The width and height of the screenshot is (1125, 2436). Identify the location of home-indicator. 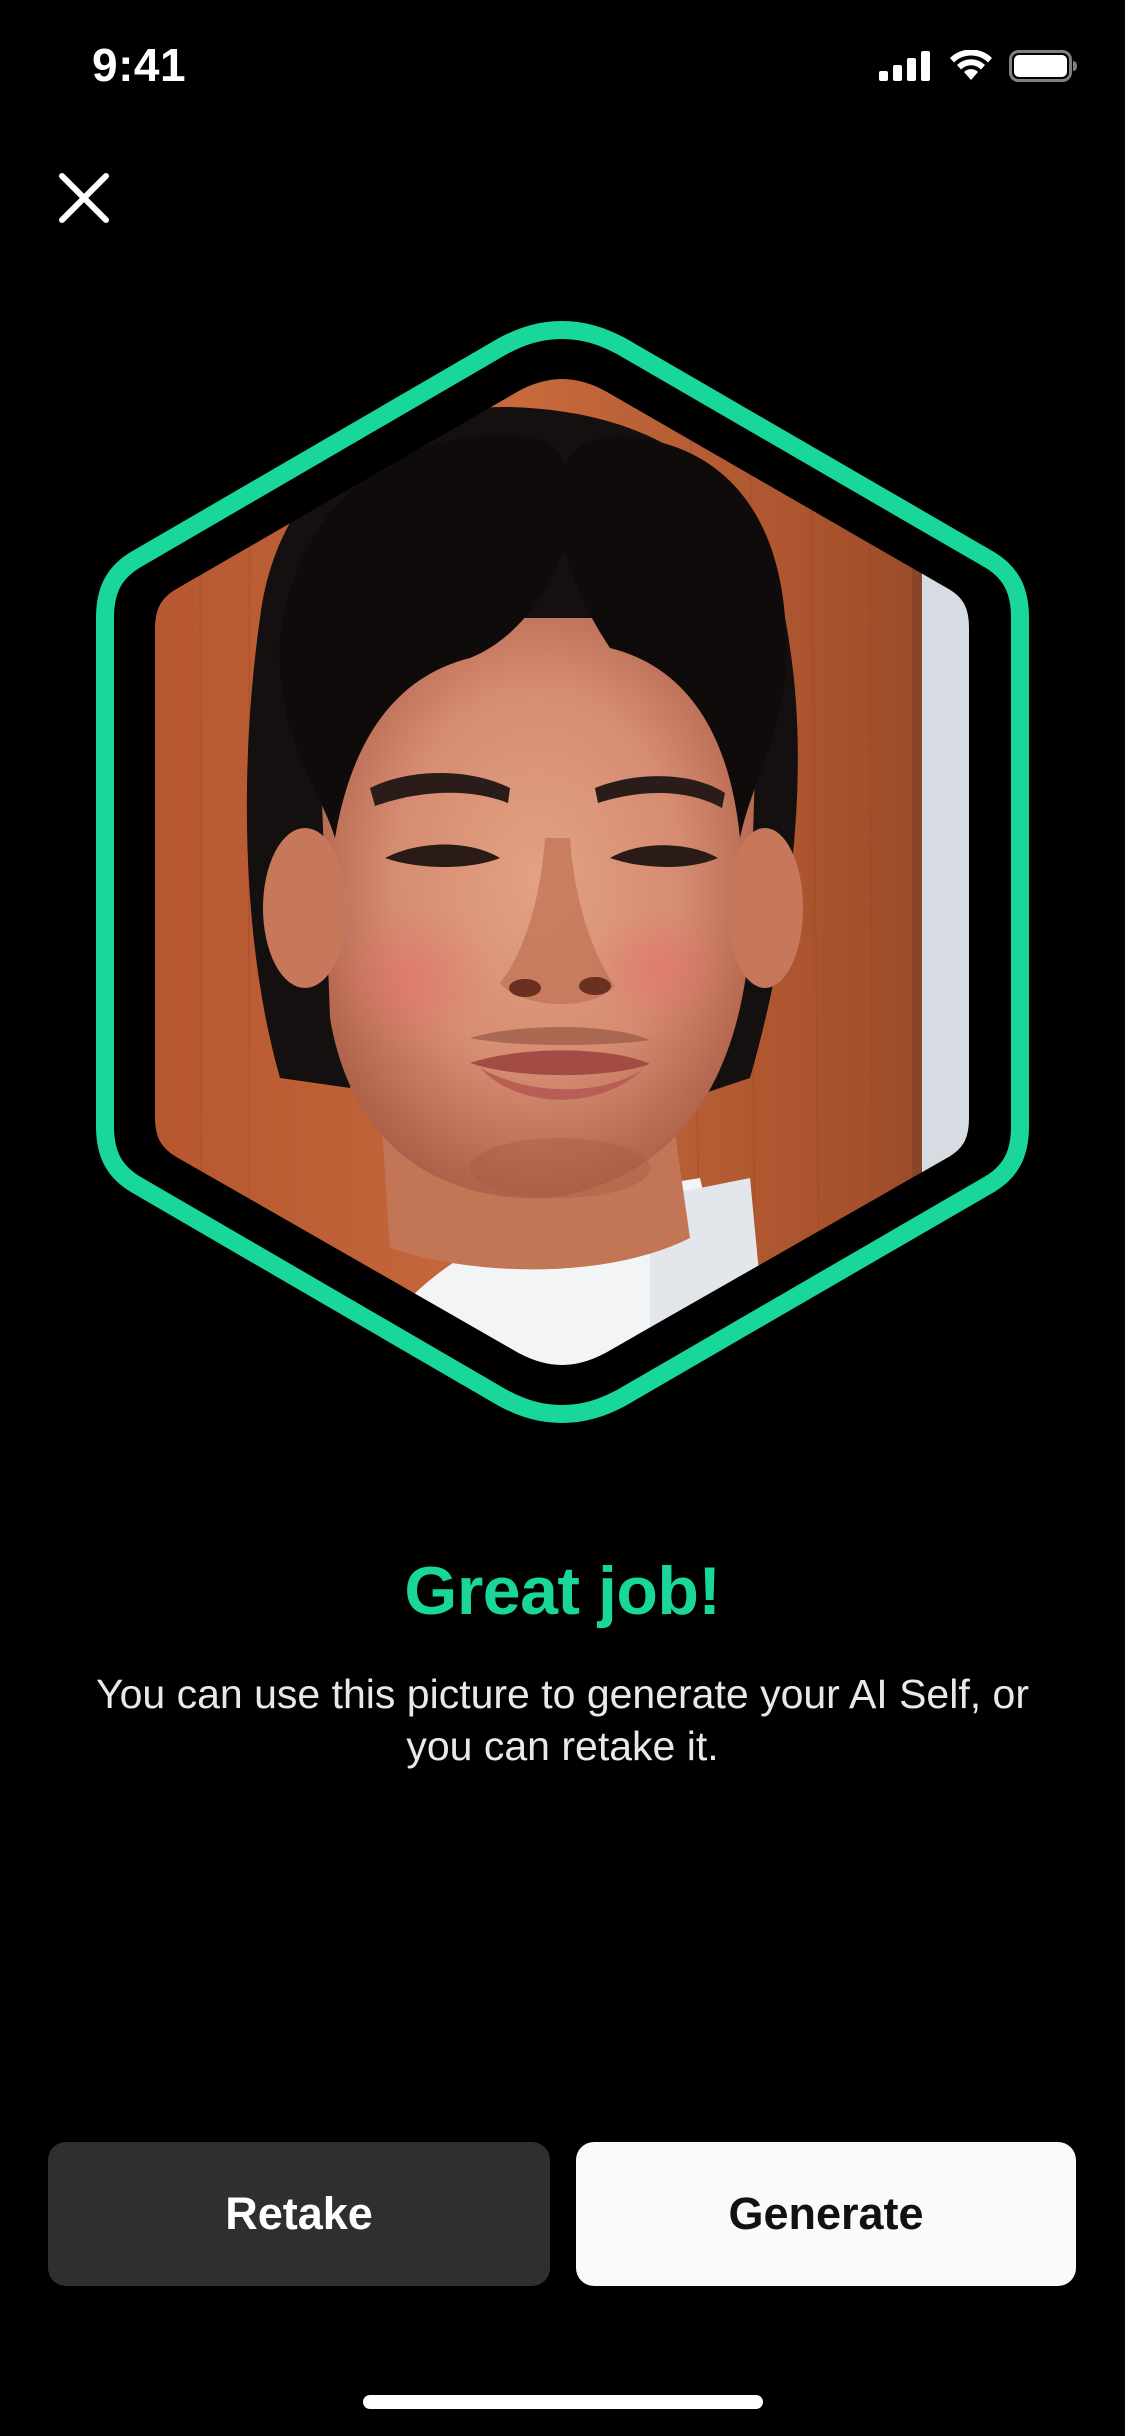
(563, 2402).